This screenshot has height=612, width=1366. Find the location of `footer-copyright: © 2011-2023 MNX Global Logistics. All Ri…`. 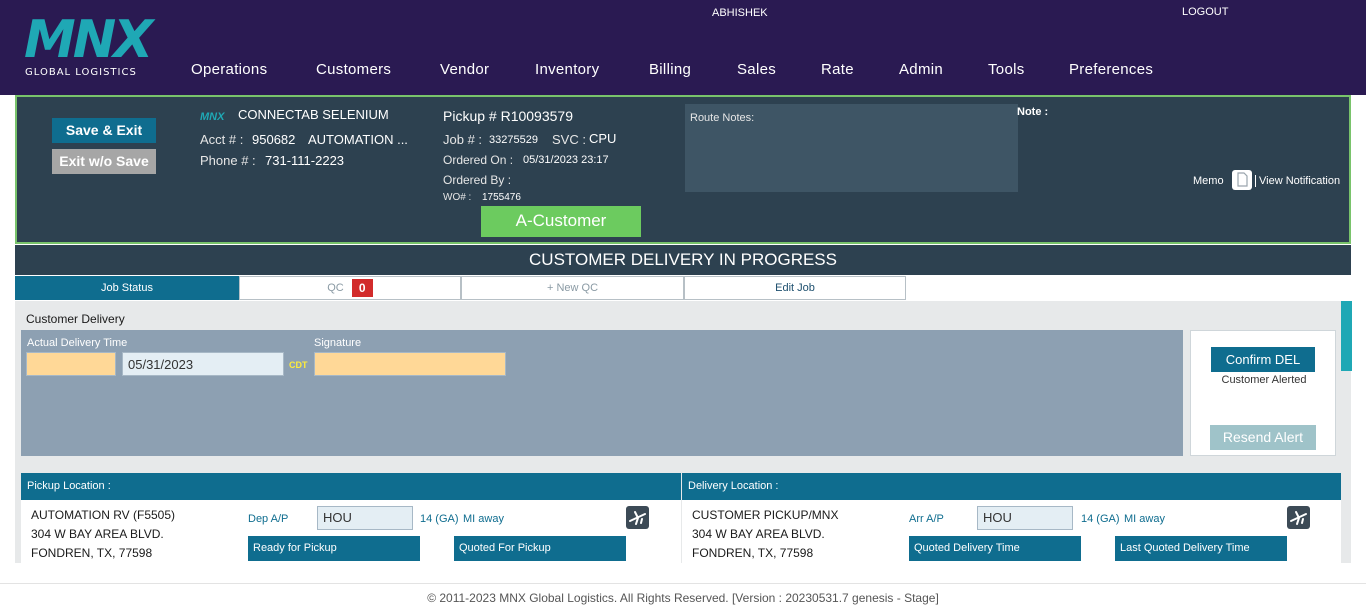

footer-copyright: © 2011-2023 MNX Global Logistics. All Ri… is located at coordinates (683, 597).